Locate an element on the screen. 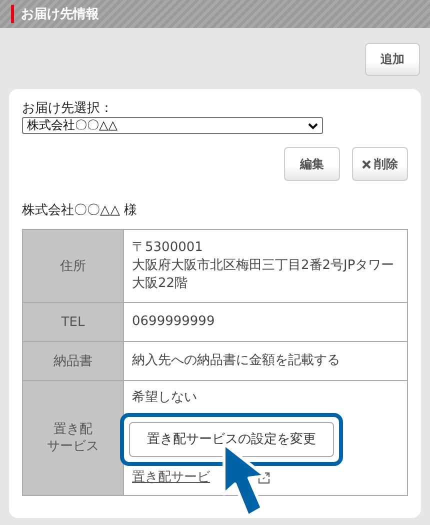 The width and height of the screenshot is (430, 525). chevron-down-icon is located at coordinates (313, 126).